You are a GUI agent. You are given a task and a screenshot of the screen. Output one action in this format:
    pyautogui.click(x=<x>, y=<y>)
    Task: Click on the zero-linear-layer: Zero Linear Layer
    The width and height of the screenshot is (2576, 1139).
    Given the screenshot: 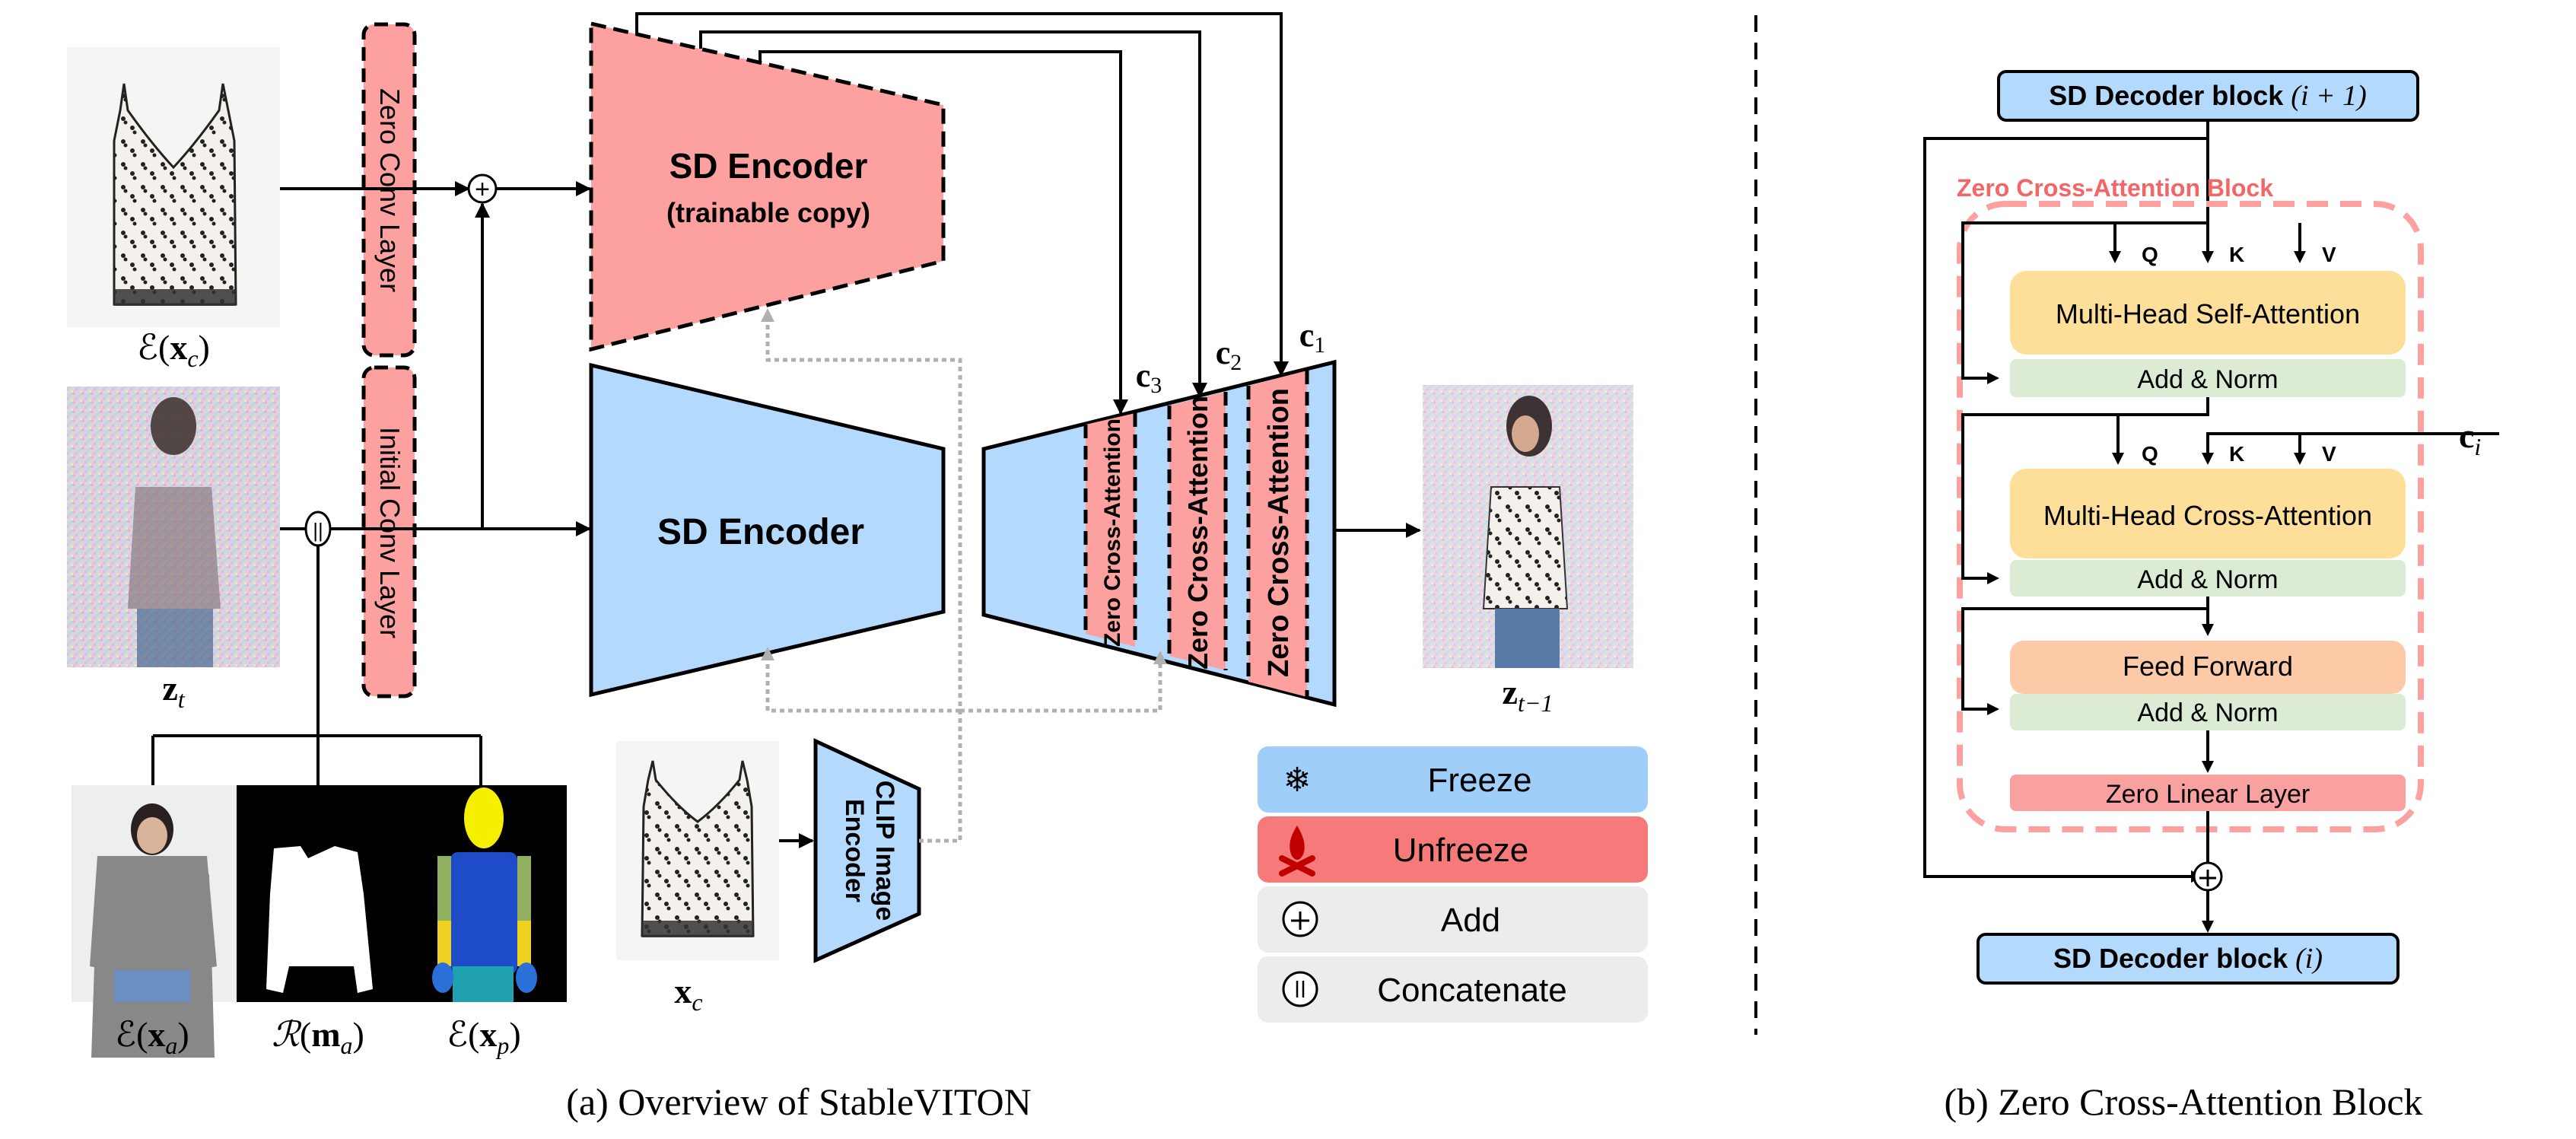 What is the action you would take?
    pyautogui.click(x=2208, y=793)
    